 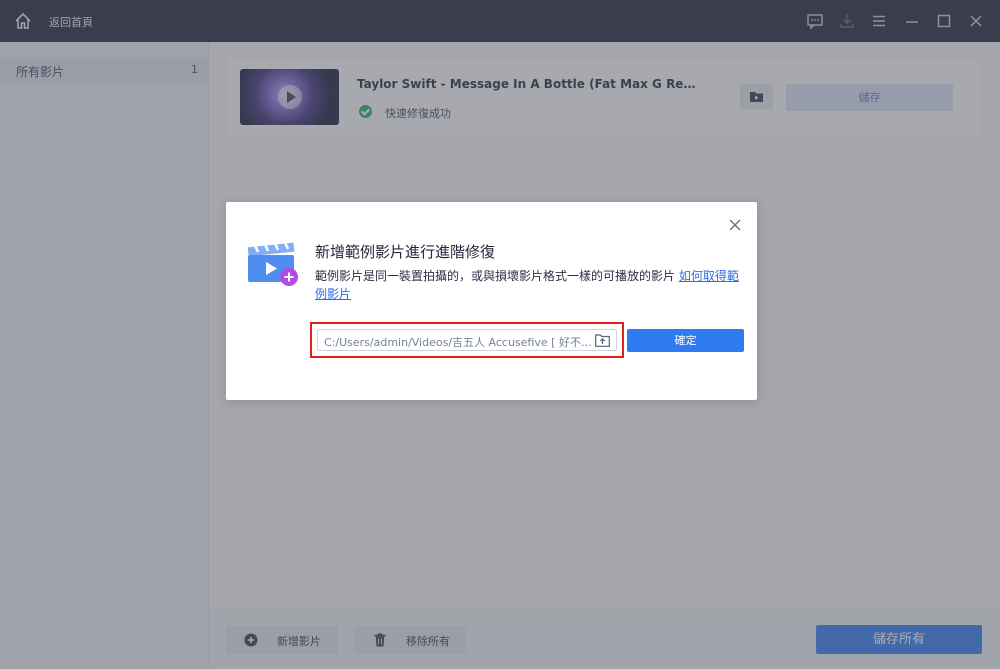 What do you see at coordinates (405, 252) in the screenshot?
I see `dialog-title: 新增範例影片進行進階修復` at bounding box center [405, 252].